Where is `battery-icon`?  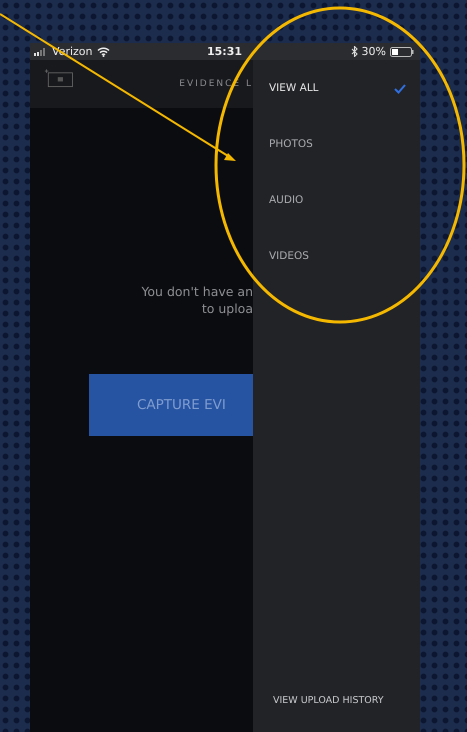
battery-icon is located at coordinates (402, 51).